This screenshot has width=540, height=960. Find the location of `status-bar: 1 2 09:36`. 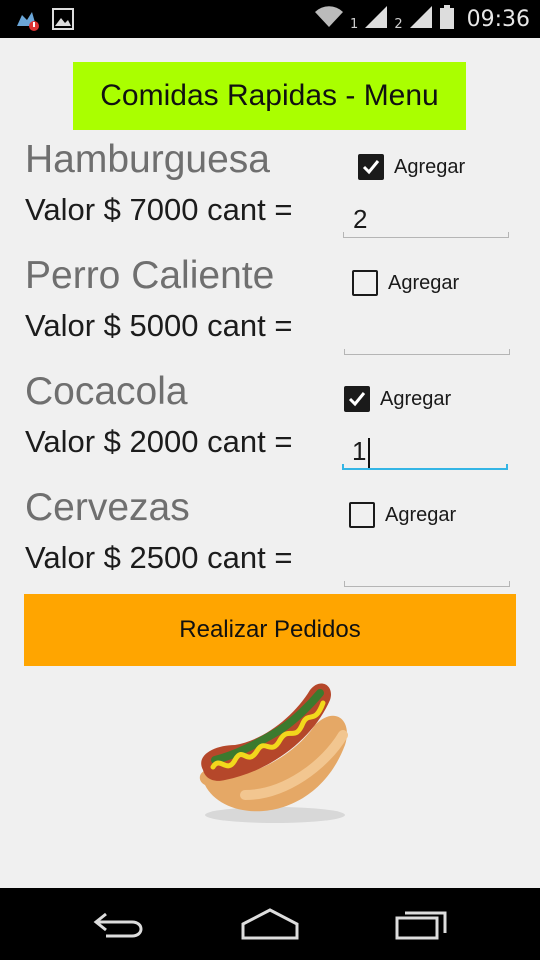

status-bar: 1 2 09:36 is located at coordinates (270, 19).